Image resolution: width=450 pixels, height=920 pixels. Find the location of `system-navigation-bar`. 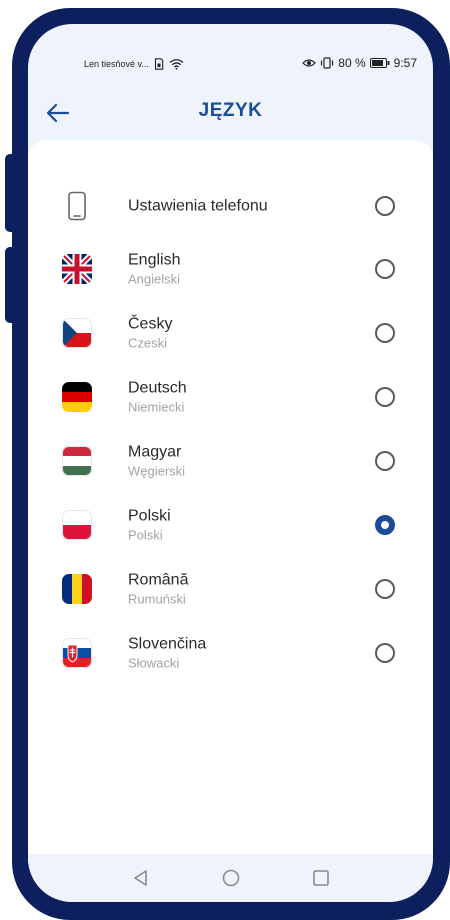

system-navigation-bar is located at coordinates (230, 878).